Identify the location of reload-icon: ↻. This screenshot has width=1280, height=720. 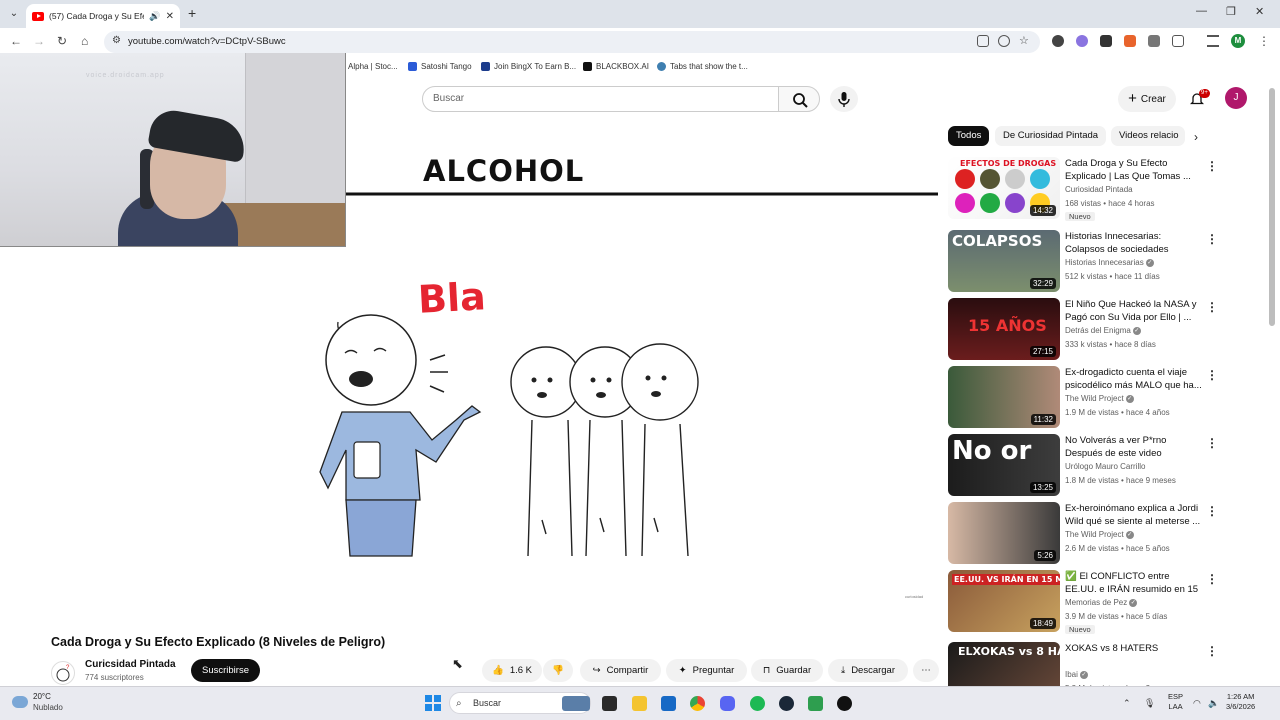
(62, 41).